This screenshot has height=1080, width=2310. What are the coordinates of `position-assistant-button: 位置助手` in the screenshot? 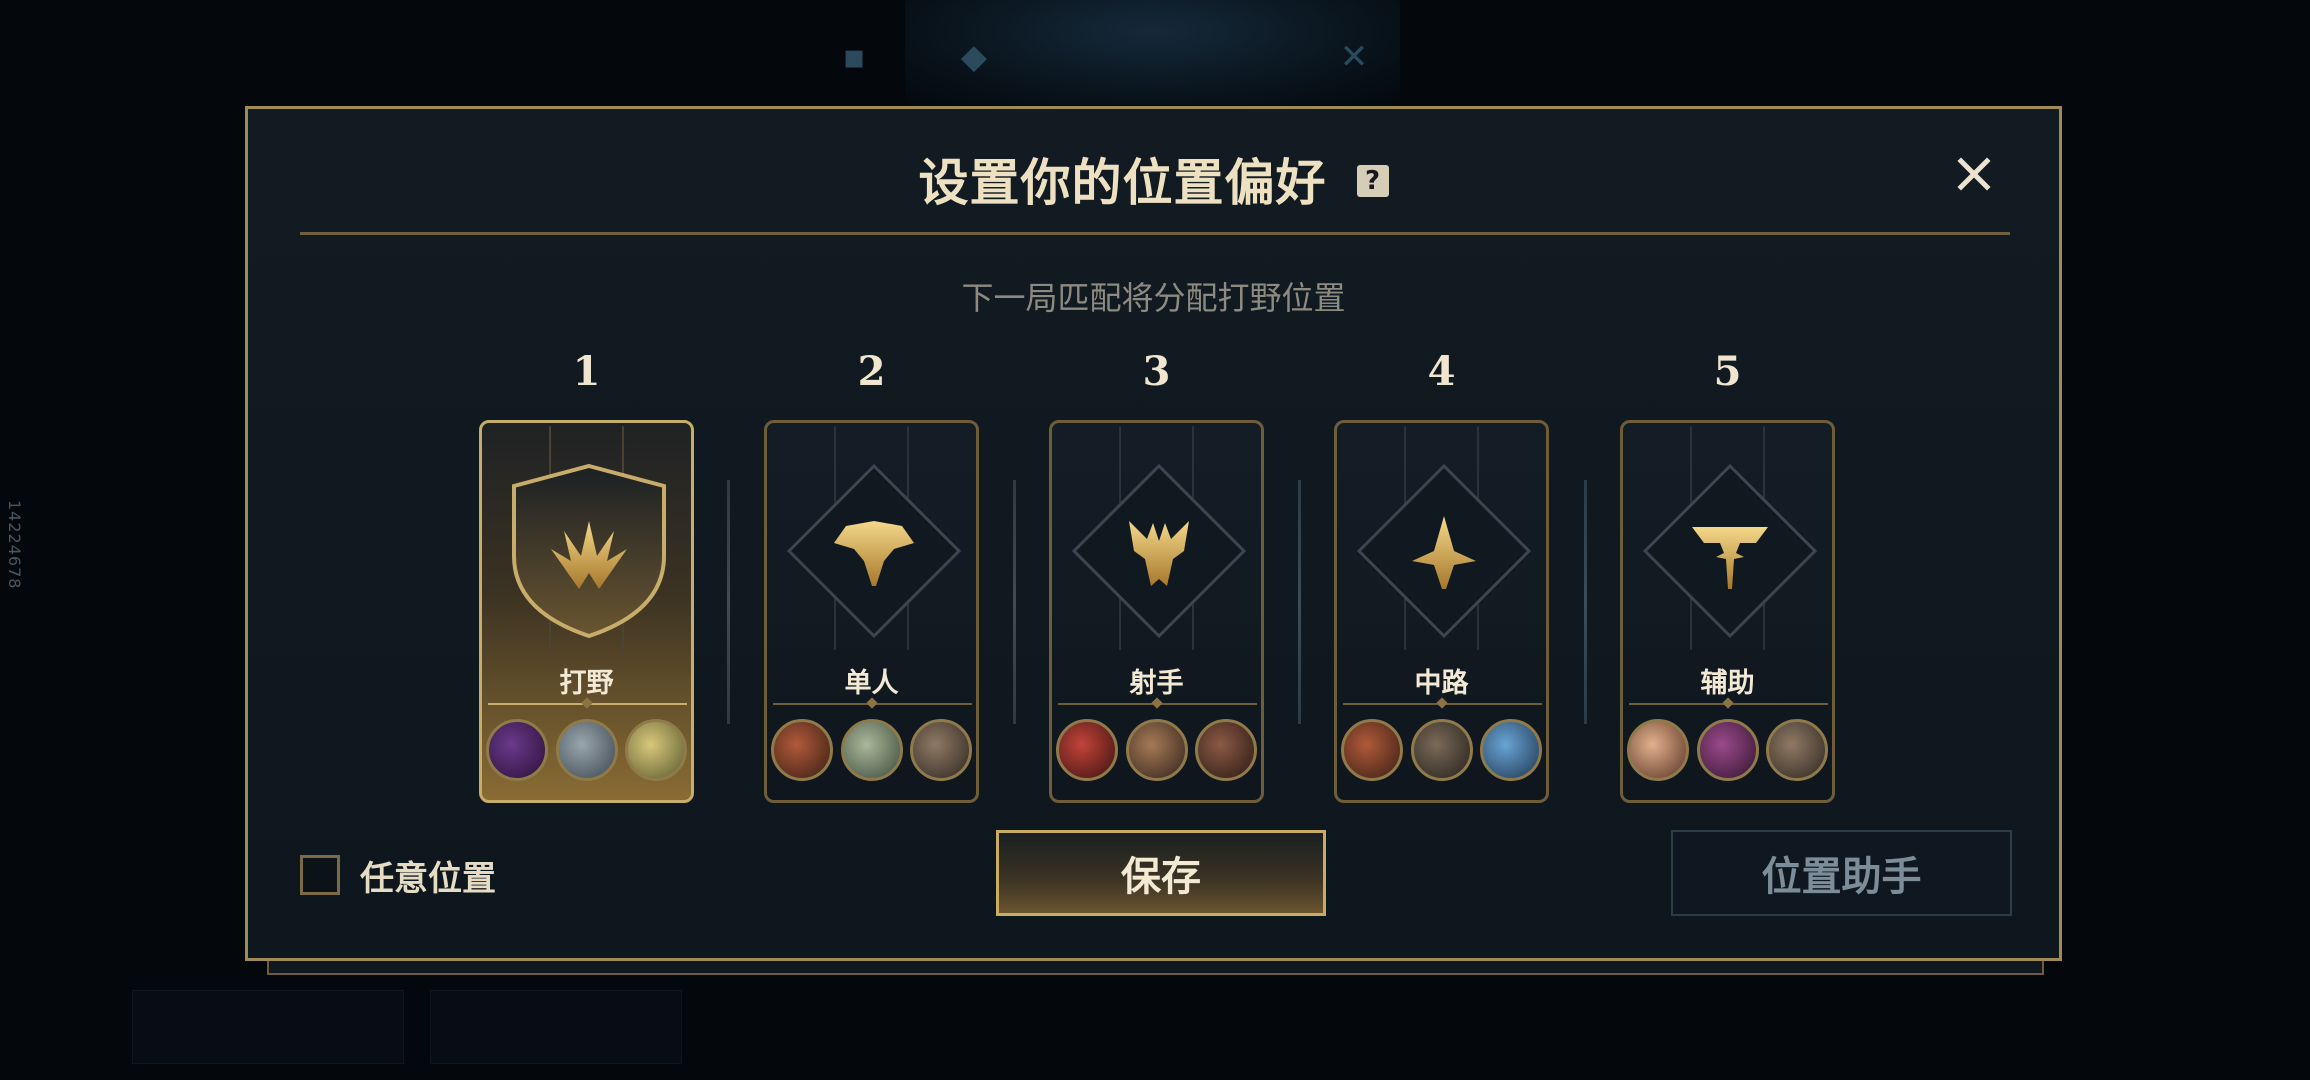 It's located at (1841, 873).